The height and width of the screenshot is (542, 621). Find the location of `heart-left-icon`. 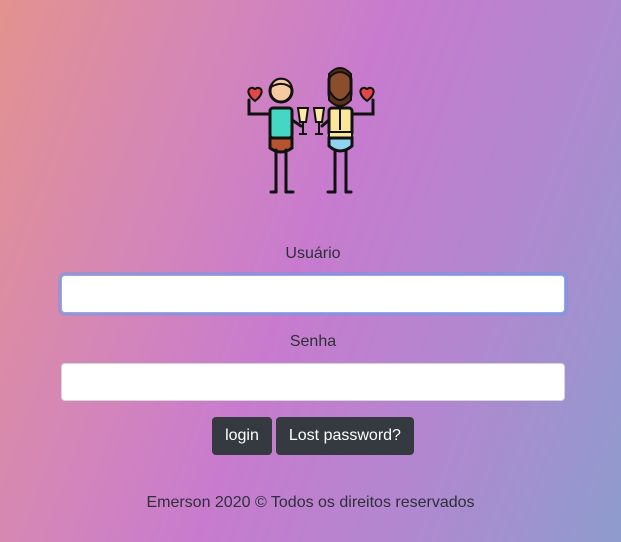

heart-left-icon is located at coordinates (255, 94).